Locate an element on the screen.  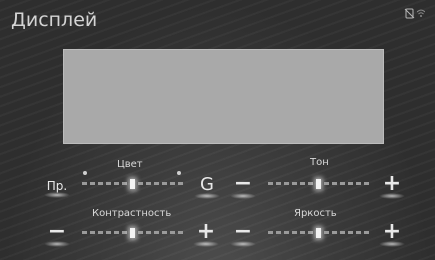
color-label: Цвет is located at coordinates (130, 164).